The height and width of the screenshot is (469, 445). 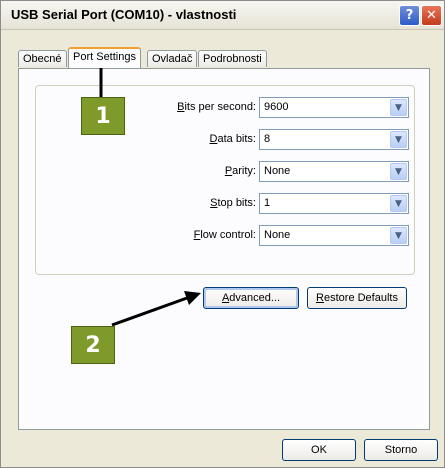 What do you see at coordinates (149, 311) in the screenshot?
I see `callout-2-arrow` at bounding box center [149, 311].